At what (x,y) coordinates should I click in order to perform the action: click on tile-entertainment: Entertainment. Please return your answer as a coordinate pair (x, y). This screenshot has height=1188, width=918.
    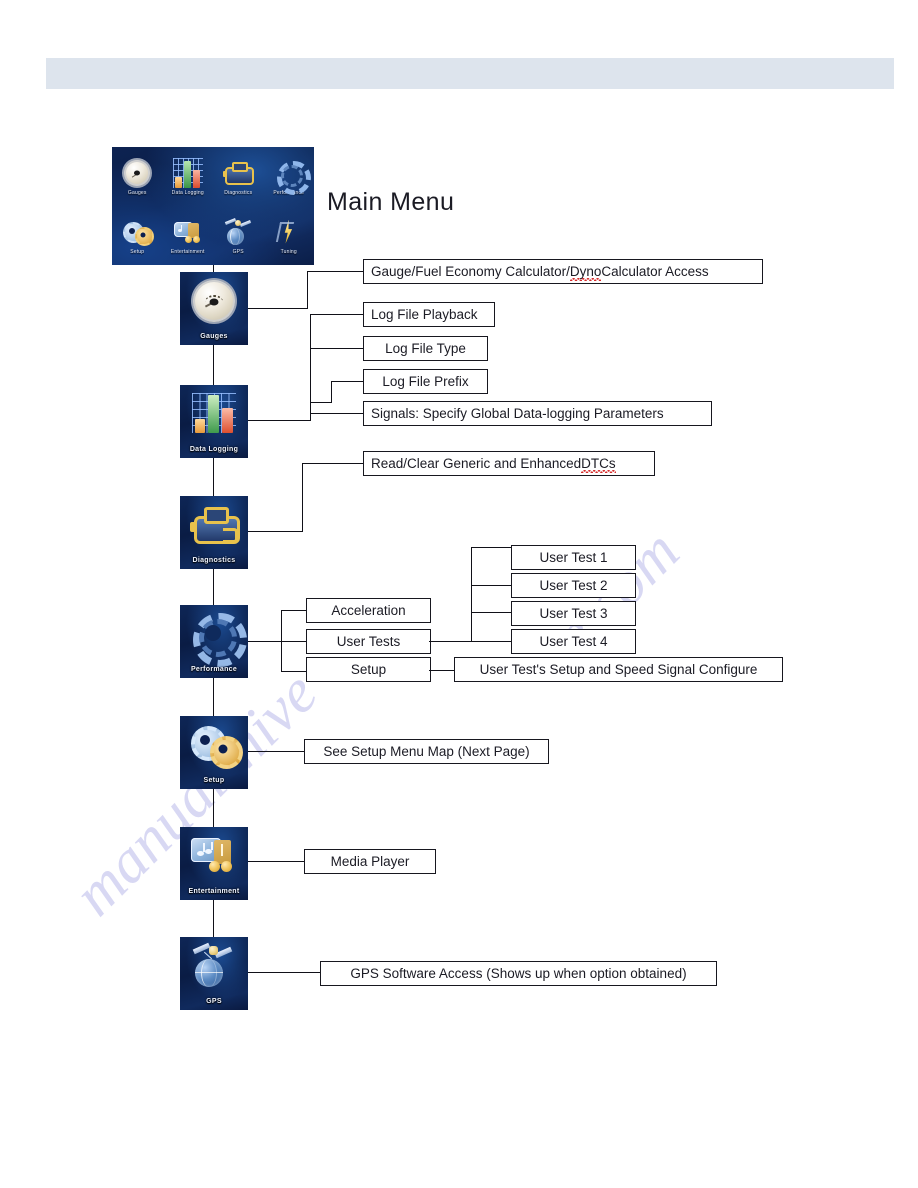
    Looking at the image, I should click on (214, 863).